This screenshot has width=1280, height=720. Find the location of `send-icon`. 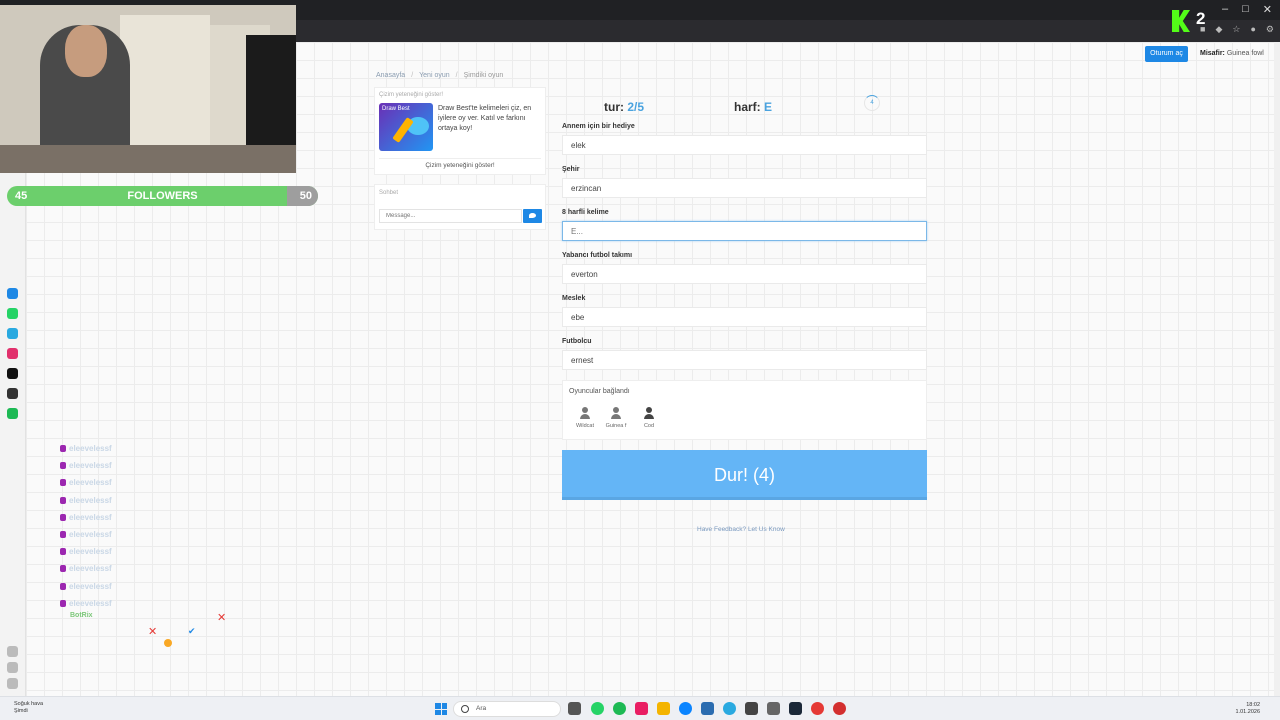

send-icon is located at coordinates (532, 216).